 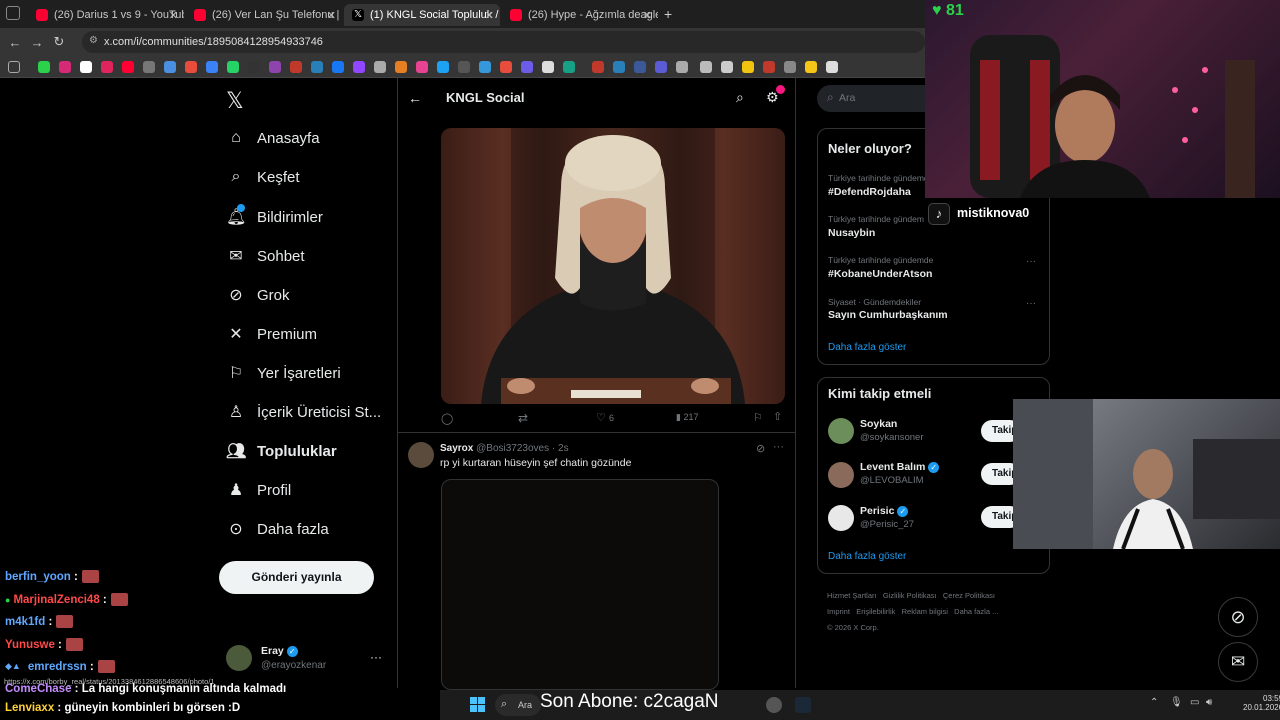 I want to click on trend-topic: #KobaneUnderAtson, so click(x=880, y=274).